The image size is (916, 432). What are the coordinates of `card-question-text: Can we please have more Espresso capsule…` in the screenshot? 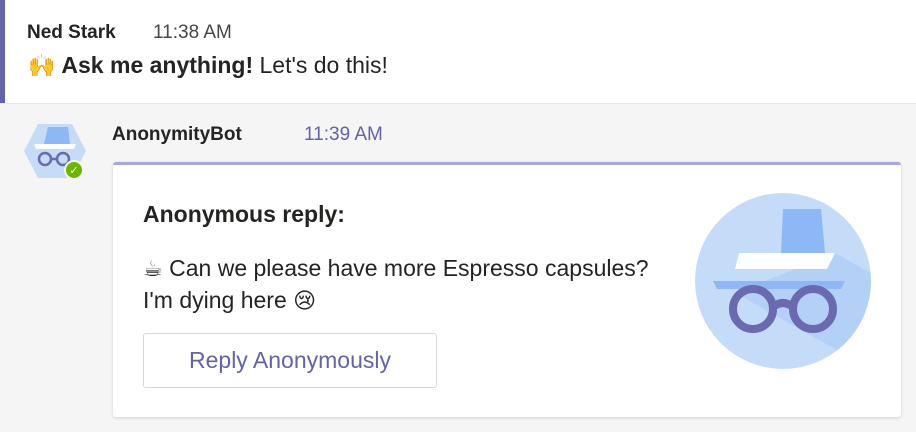 It's located at (405, 268).